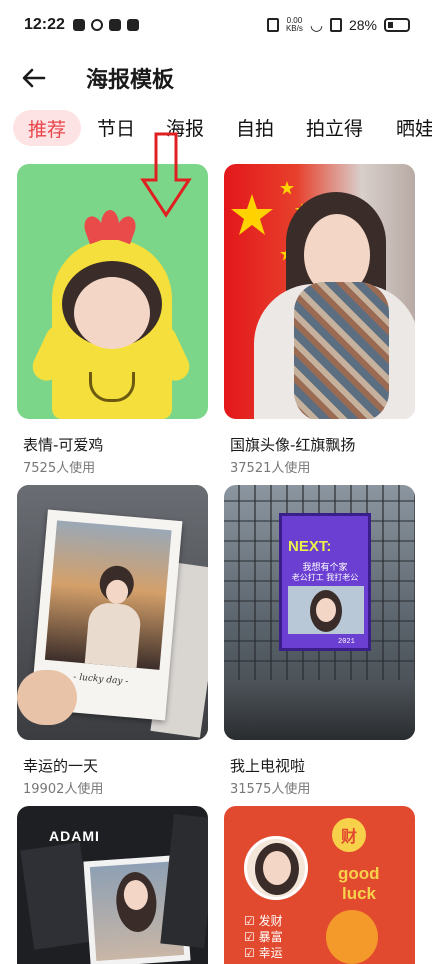  Describe the element at coordinates (270, 789) in the screenshot. I see `usage-count: 31575人使用` at that location.